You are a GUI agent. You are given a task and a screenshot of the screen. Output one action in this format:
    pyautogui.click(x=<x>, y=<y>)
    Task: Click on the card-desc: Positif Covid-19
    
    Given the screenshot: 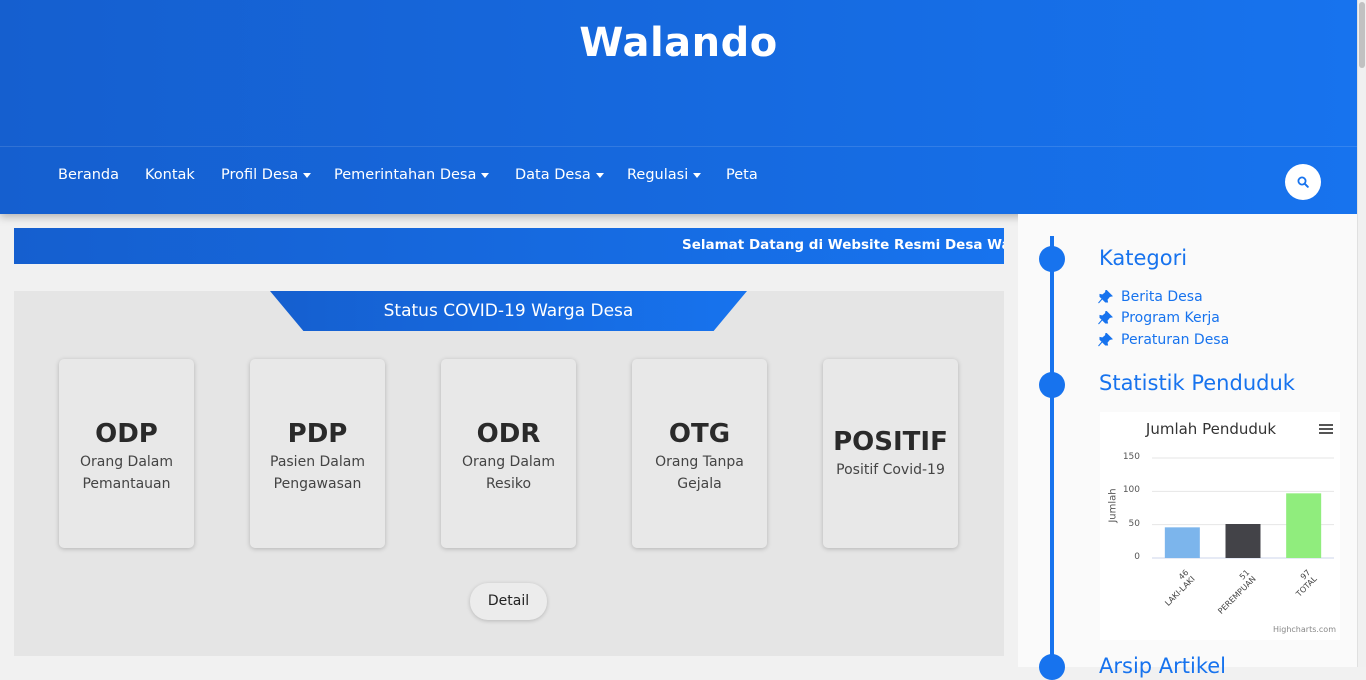 What is the action you would take?
    pyautogui.click(x=890, y=470)
    